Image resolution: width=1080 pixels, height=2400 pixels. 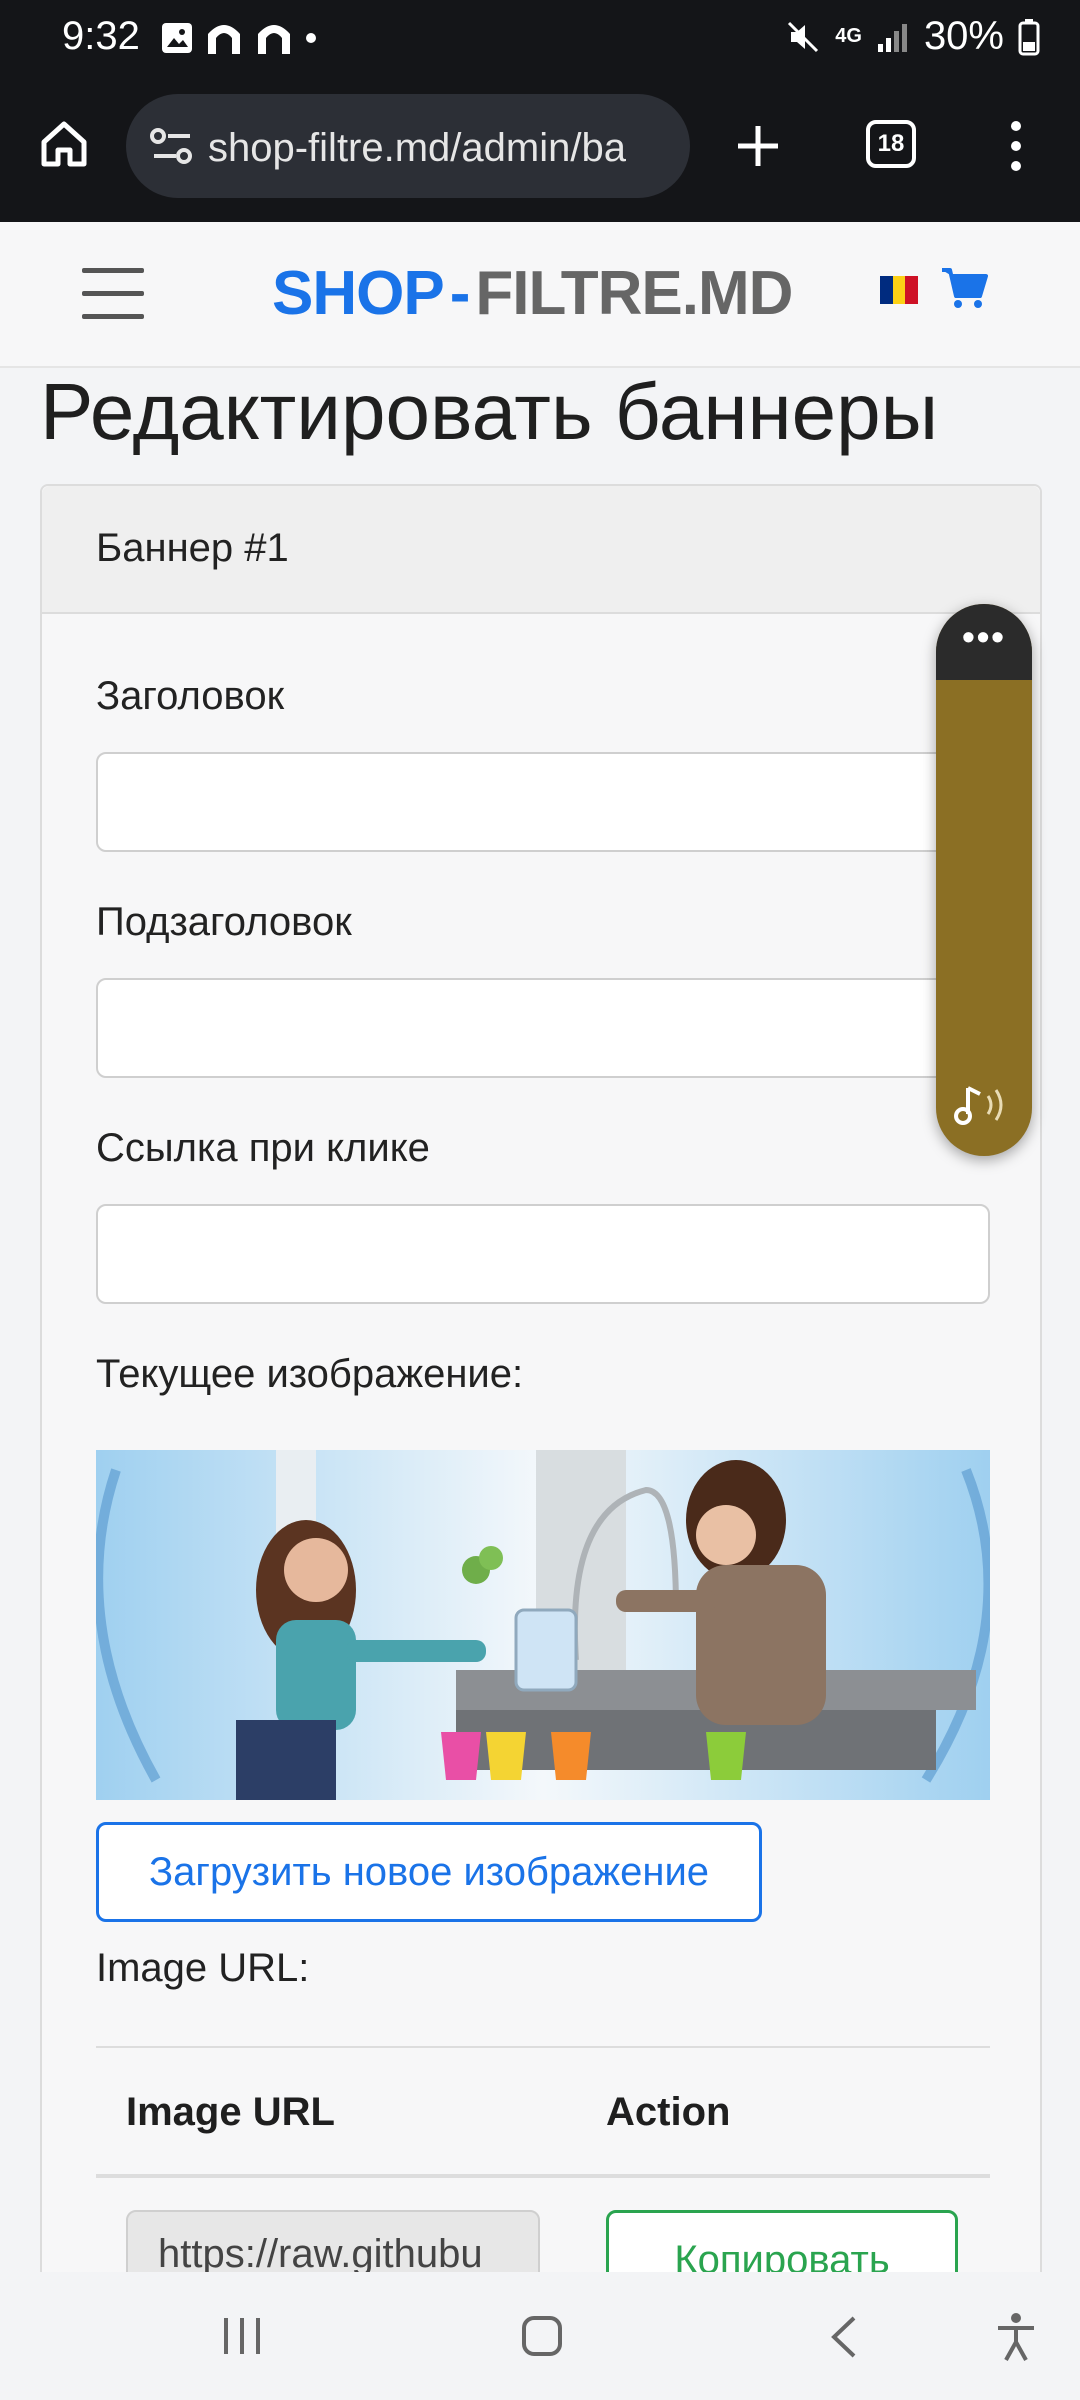 I want to click on banner-image, so click(x=543, y=1625).